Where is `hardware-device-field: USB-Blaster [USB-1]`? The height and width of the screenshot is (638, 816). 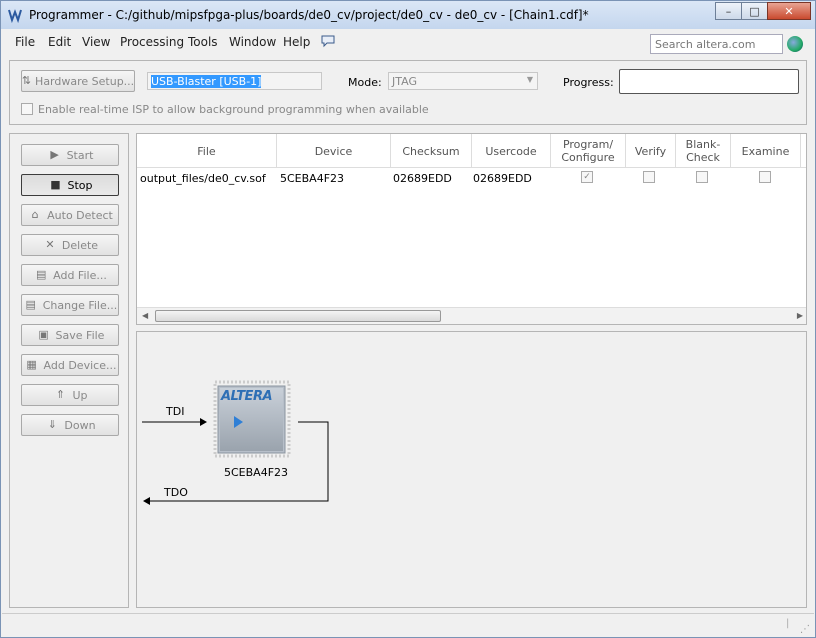 hardware-device-field: USB-Blaster [USB-1] is located at coordinates (234, 81).